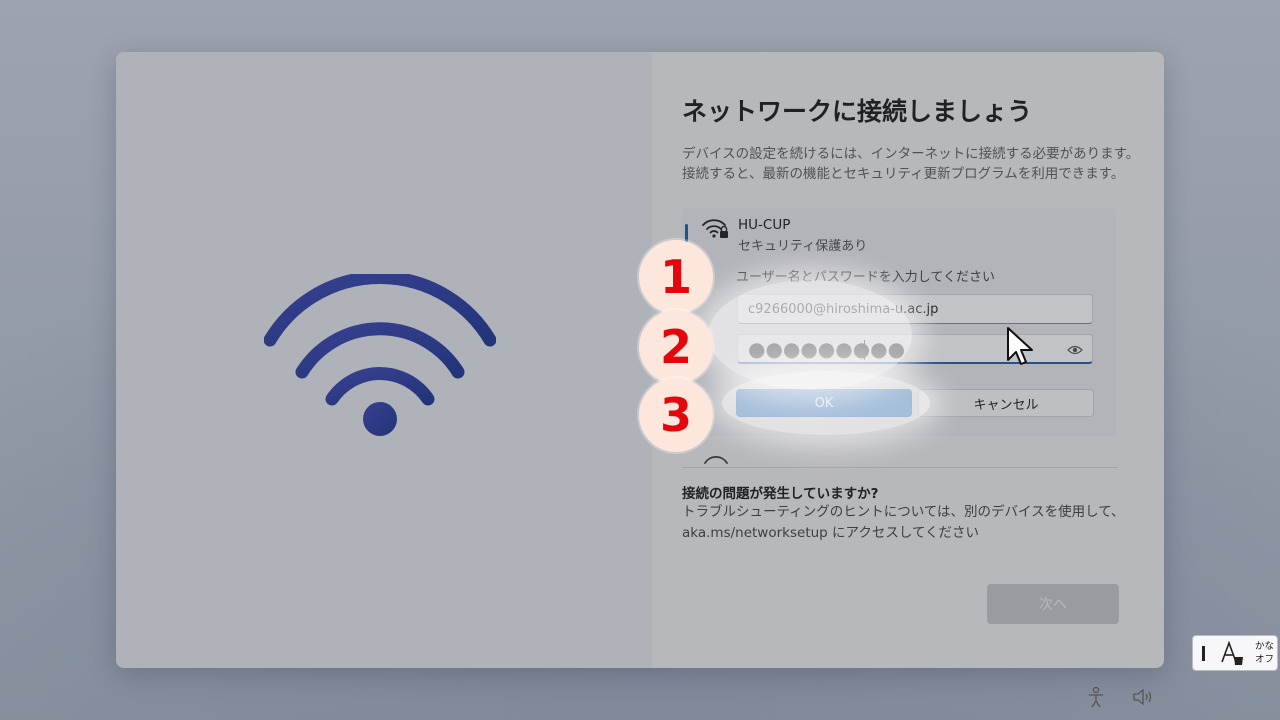 The image size is (1280, 720). Describe the element at coordinates (780, 494) in the screenshot. I see `help-title: 接続の問題が発生していますか?` at that location.